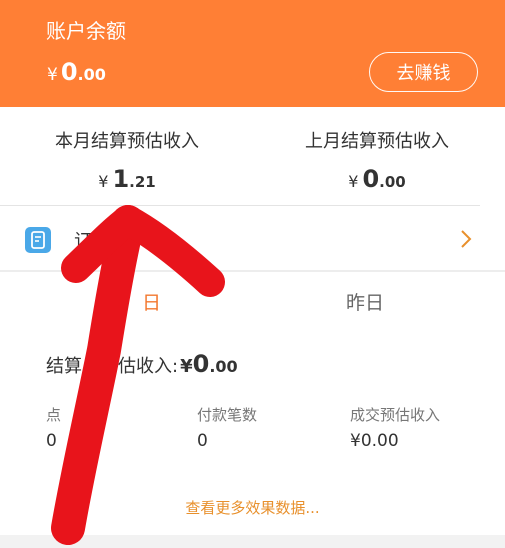 The height and width of the screenshot is (548, 505). Describe the element at coordinates (392, 182) in the screenshot. I see `last-month-decimal: .00` at that location.